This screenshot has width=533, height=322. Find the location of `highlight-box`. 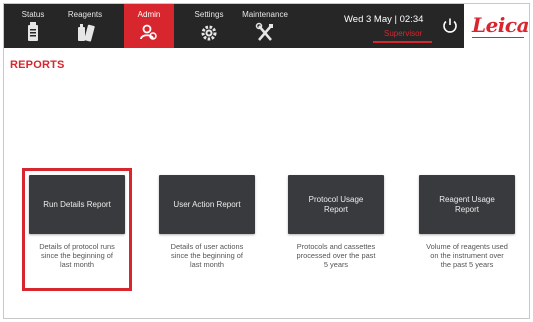

highlight-box is located at coordinates (77, 229).